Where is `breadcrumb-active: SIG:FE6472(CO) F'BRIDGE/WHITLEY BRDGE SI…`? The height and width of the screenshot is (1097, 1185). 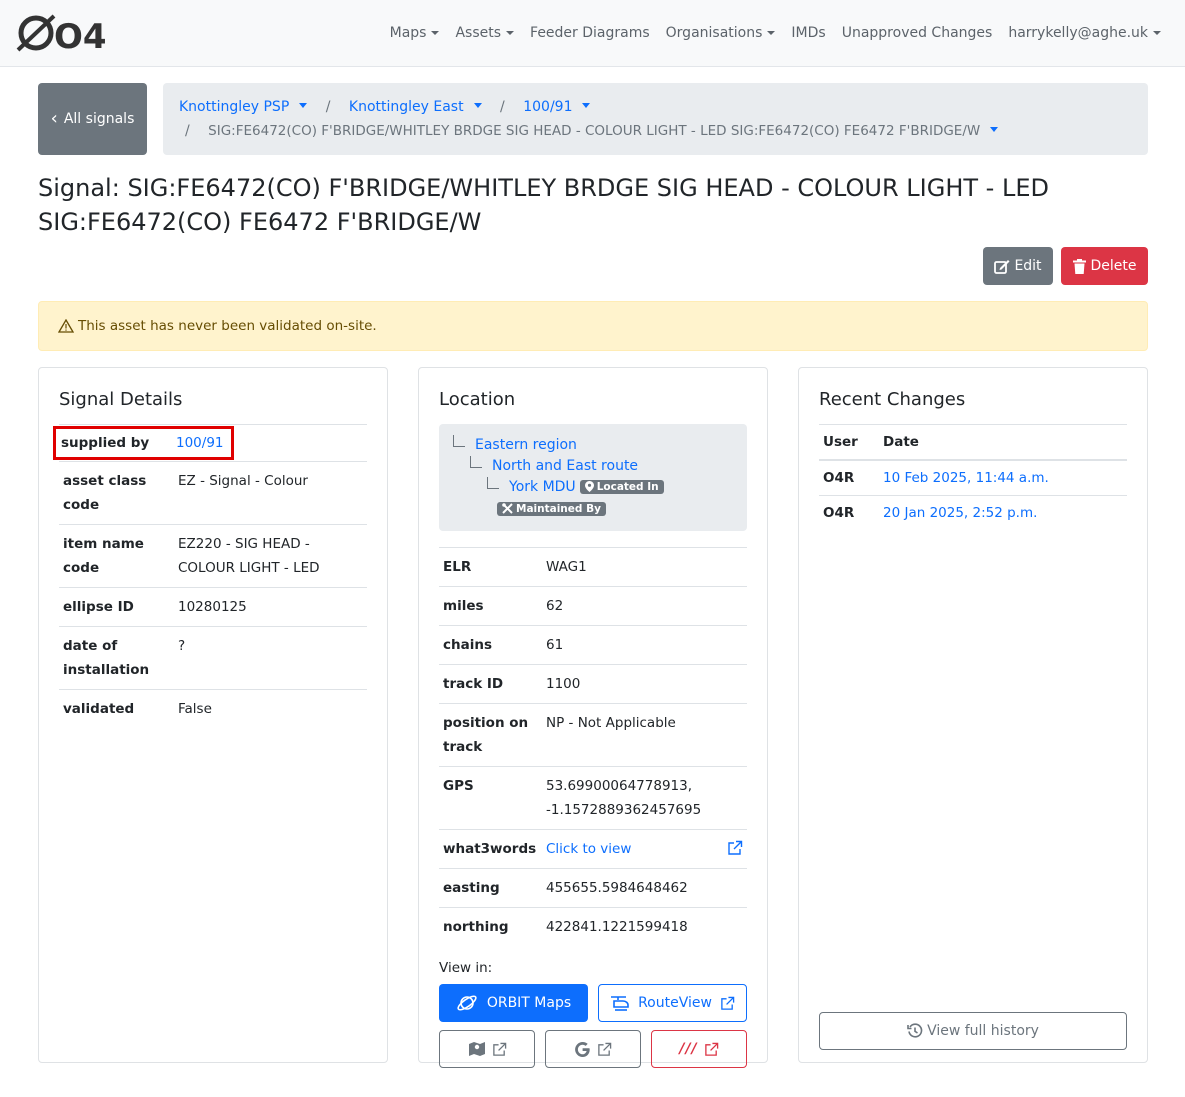
breadcrumb-active: SIG:FE6472(CO) F'BRIDGE/WHITLEY BRDGE SI… is located at coordinates (594, 131).